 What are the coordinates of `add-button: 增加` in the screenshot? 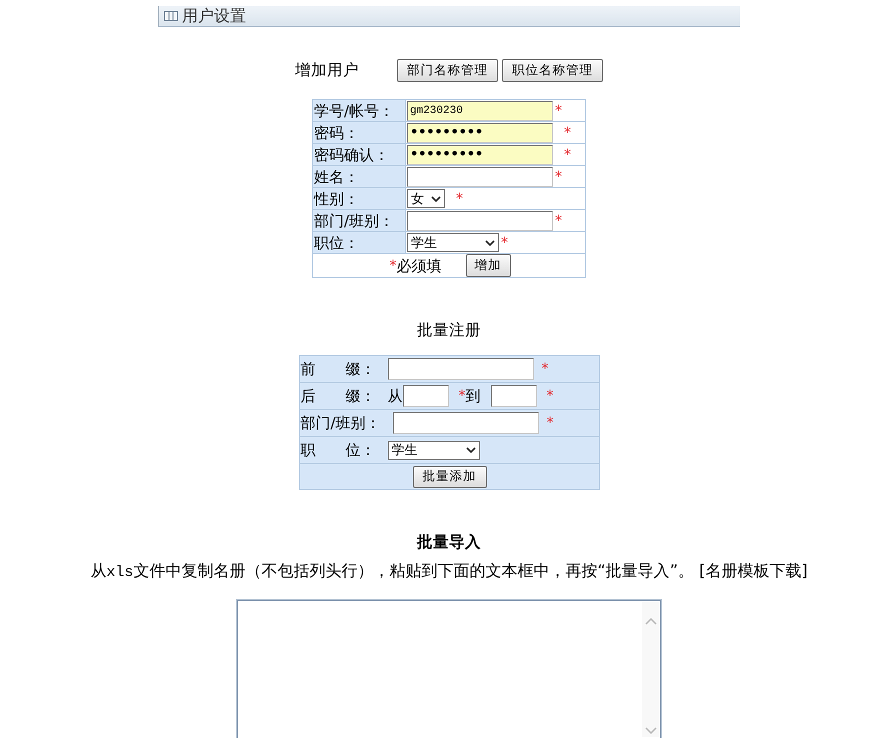 It's located at (488, 265).